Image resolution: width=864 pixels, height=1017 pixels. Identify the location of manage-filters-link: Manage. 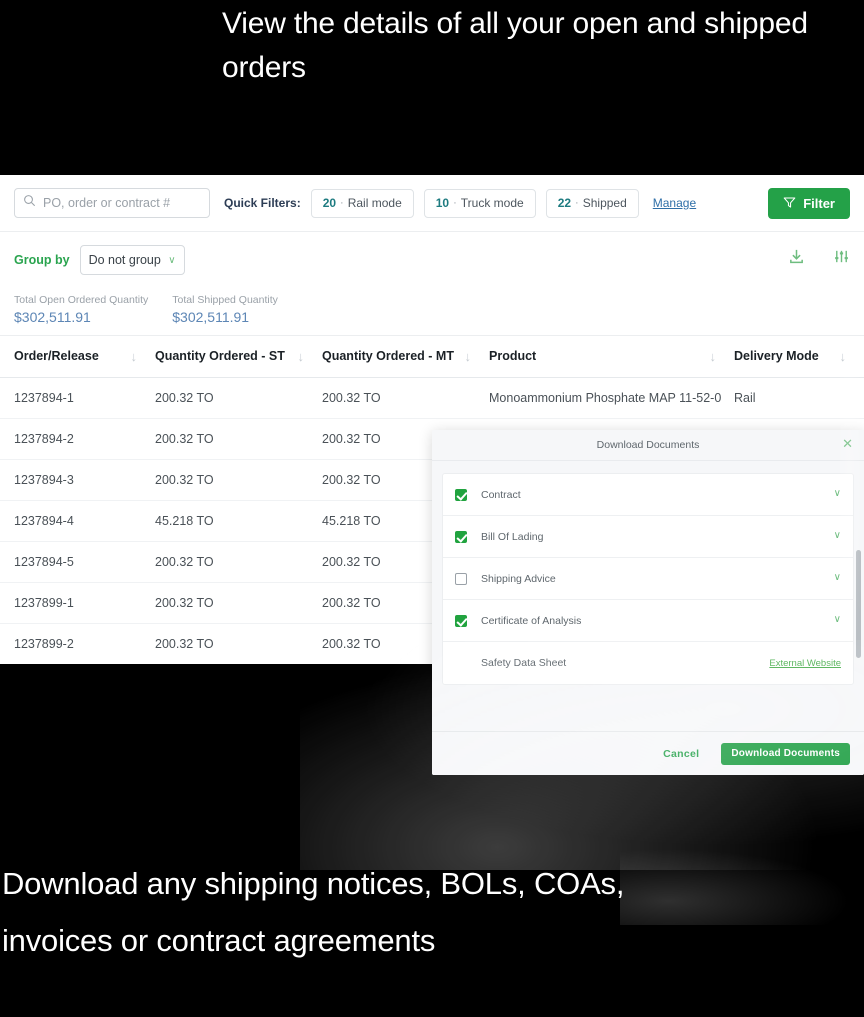
(674, 203).